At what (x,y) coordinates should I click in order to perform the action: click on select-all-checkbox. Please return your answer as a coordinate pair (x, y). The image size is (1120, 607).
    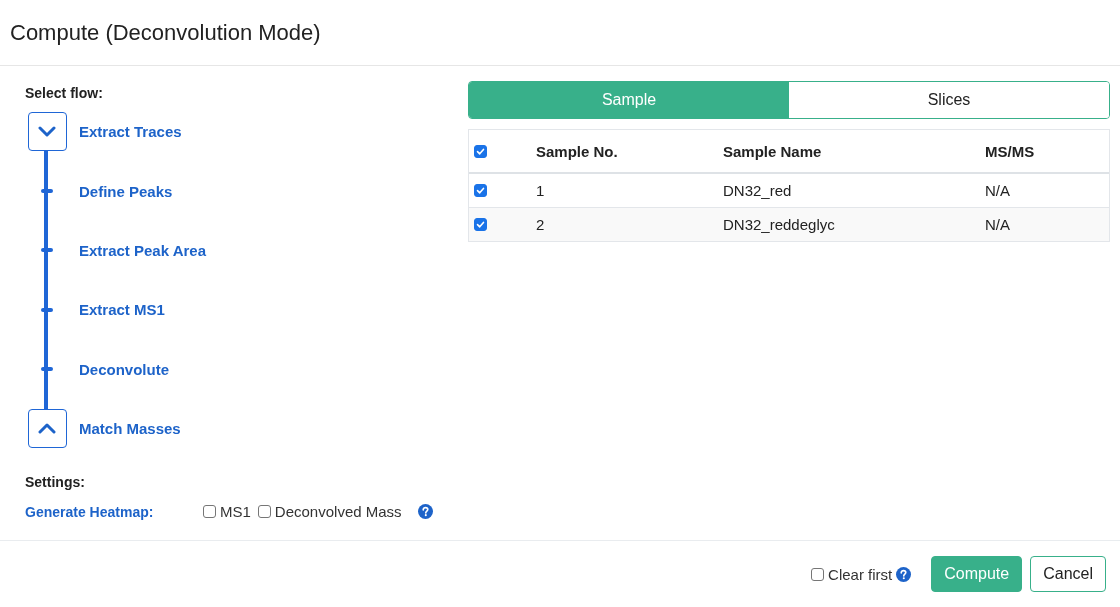
    Looking at the image, I should click on (480, 151).